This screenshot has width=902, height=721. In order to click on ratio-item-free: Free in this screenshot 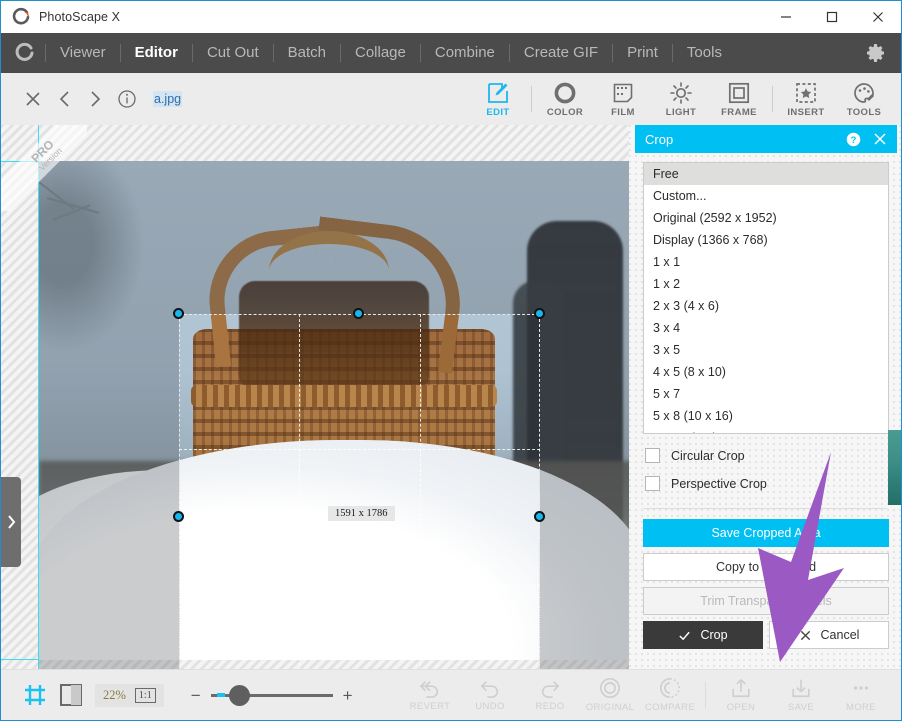, I will do `click(766, 174)`.